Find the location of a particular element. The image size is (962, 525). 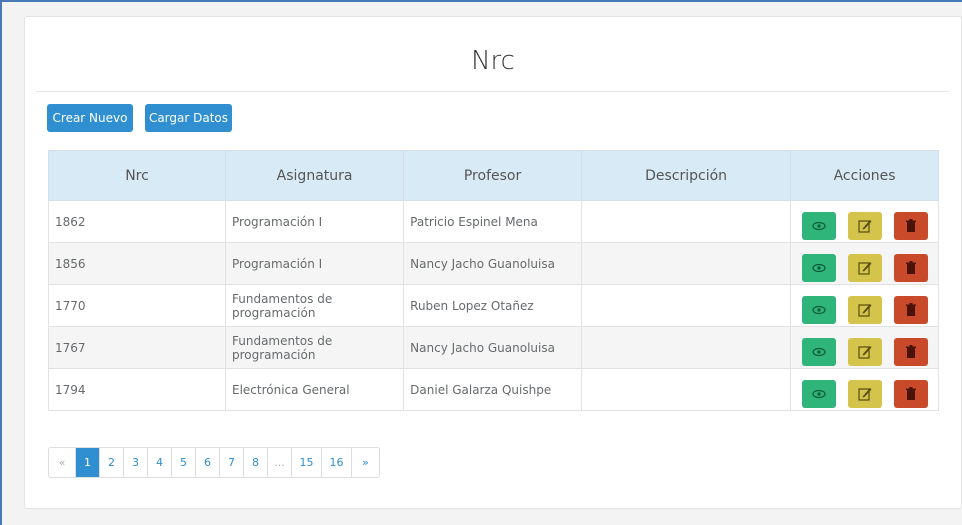

pagination-page: 15 is located at coordinates (307, 462).